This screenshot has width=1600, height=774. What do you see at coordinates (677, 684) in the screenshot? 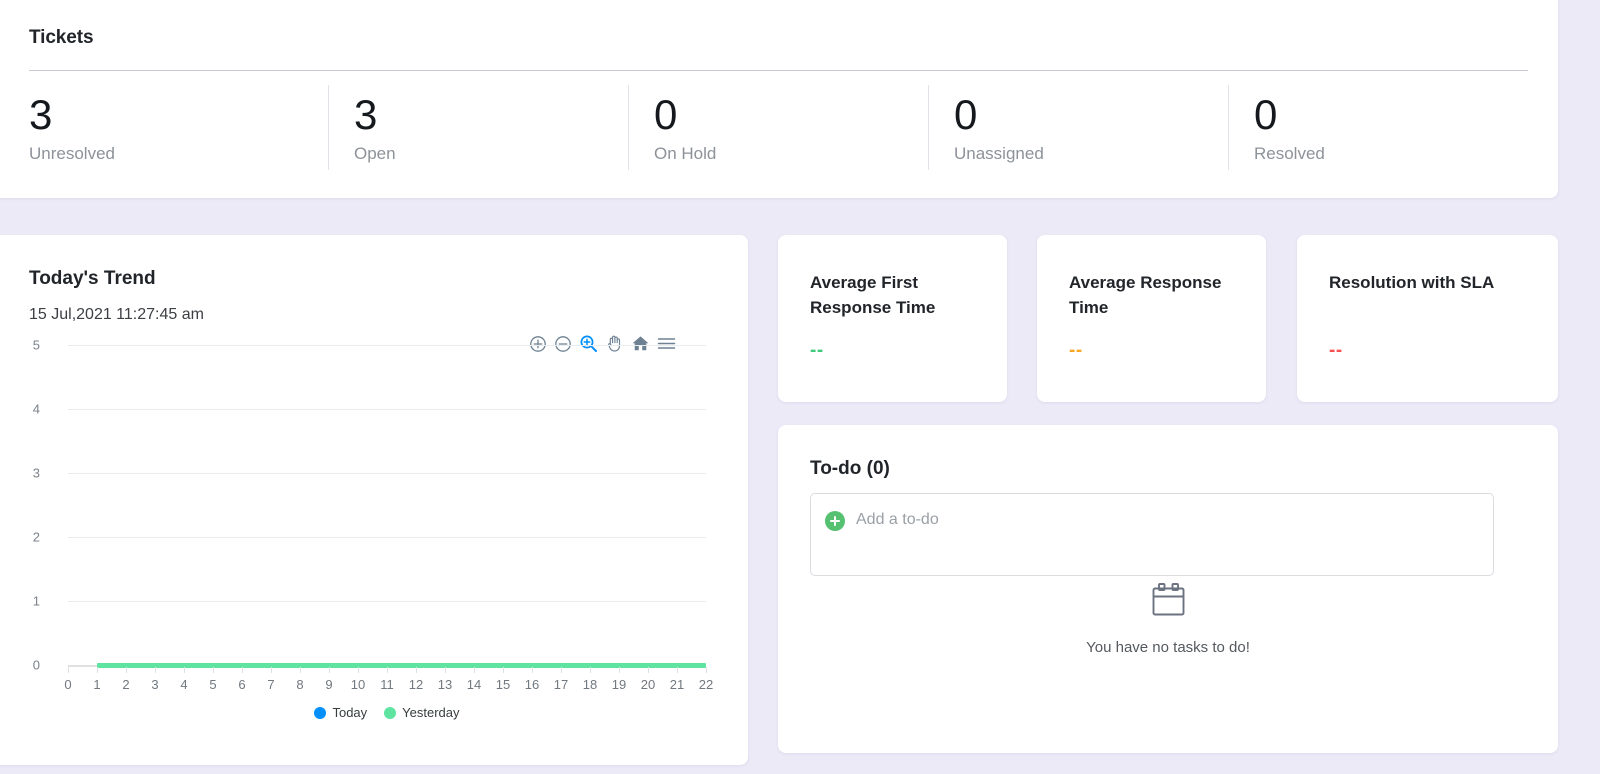
I see `x-axis-tick-label: 21` at bounding box center [677, 684].